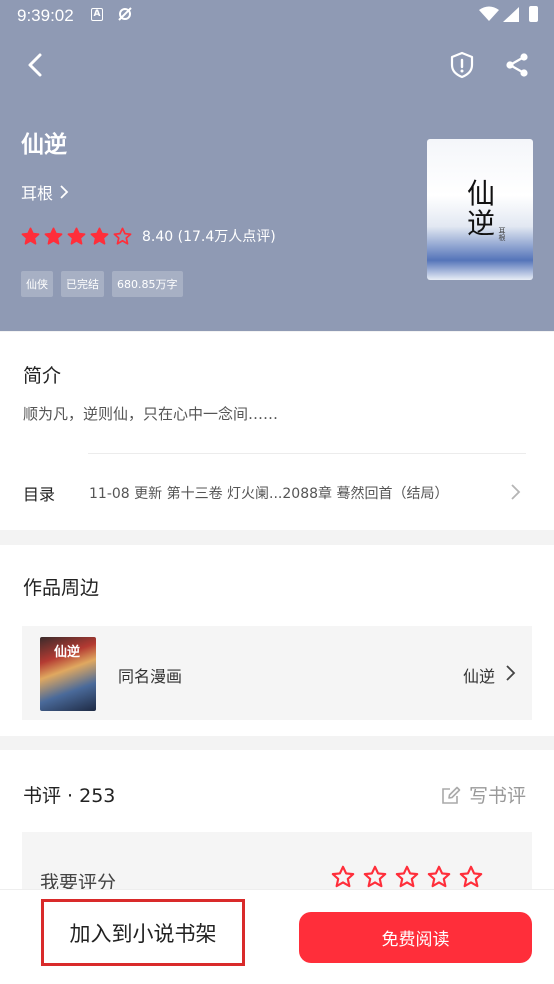  I want to click on notification-icon, so click(125, 14).